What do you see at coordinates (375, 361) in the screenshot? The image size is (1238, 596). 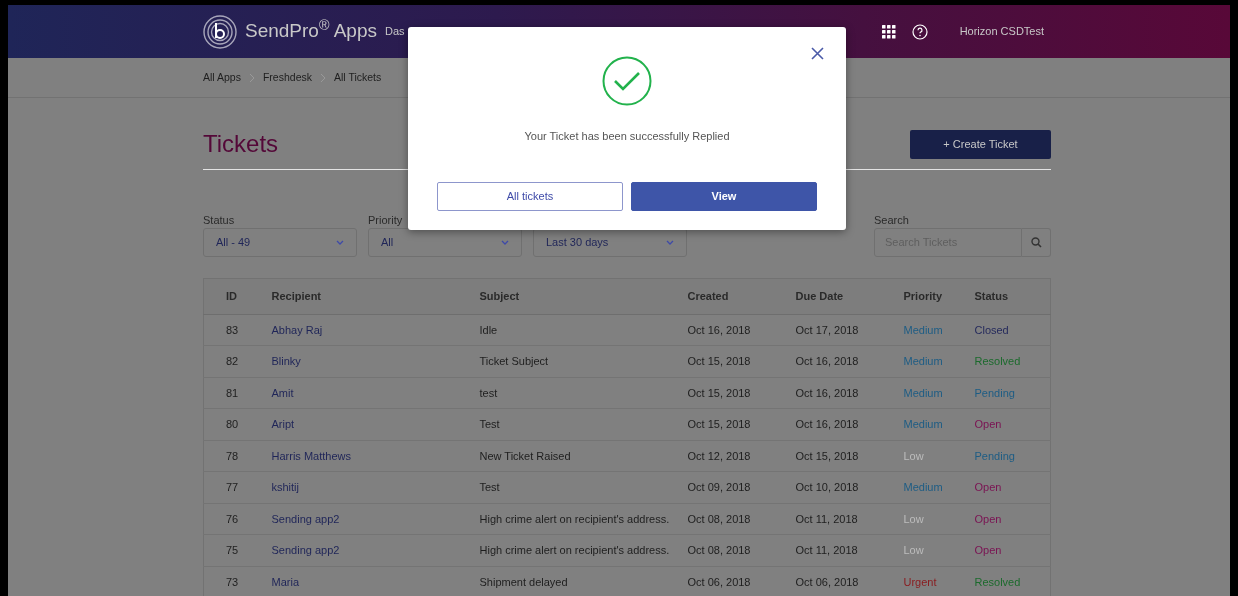 I see `recipient-link: Blinky` at bounding box center [375, 361].